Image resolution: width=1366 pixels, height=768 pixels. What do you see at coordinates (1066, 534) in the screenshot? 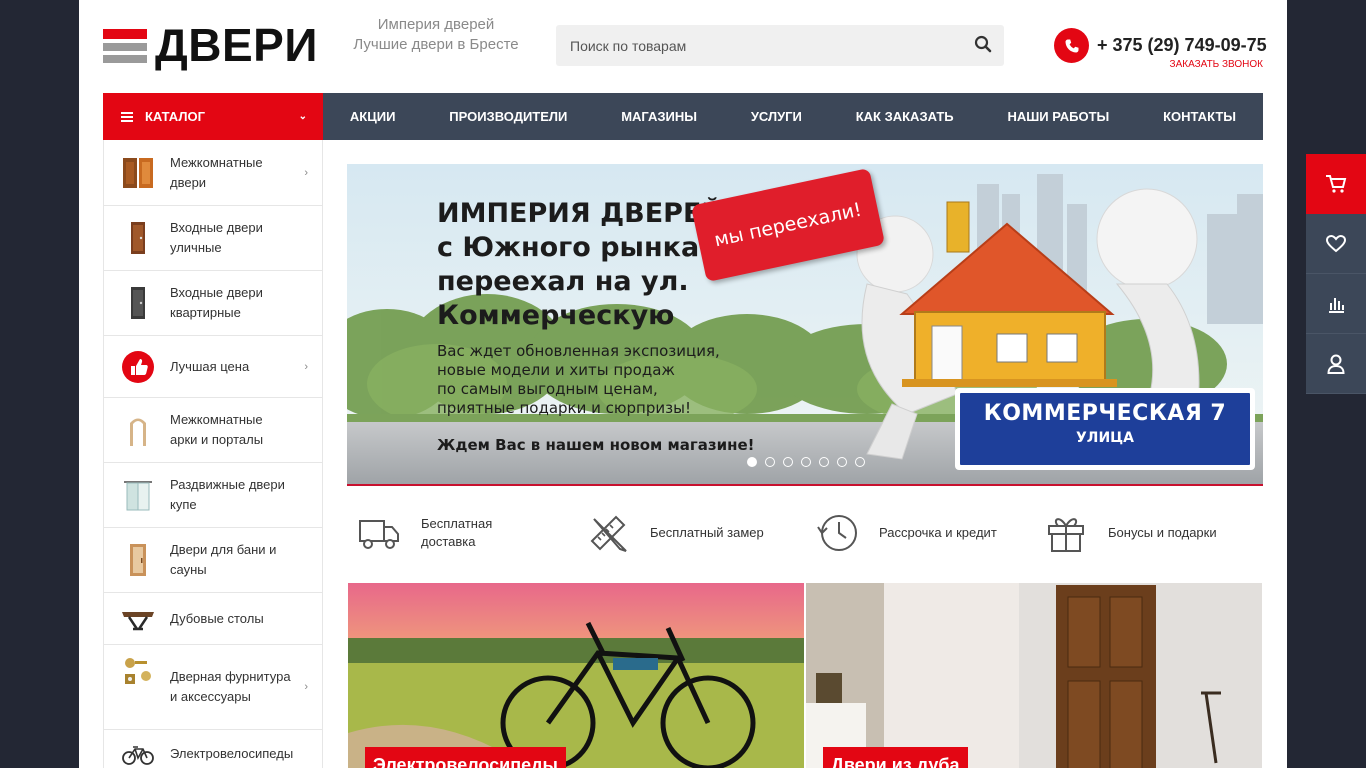
I see `gift-icon` at bounding box center [1066, 534].